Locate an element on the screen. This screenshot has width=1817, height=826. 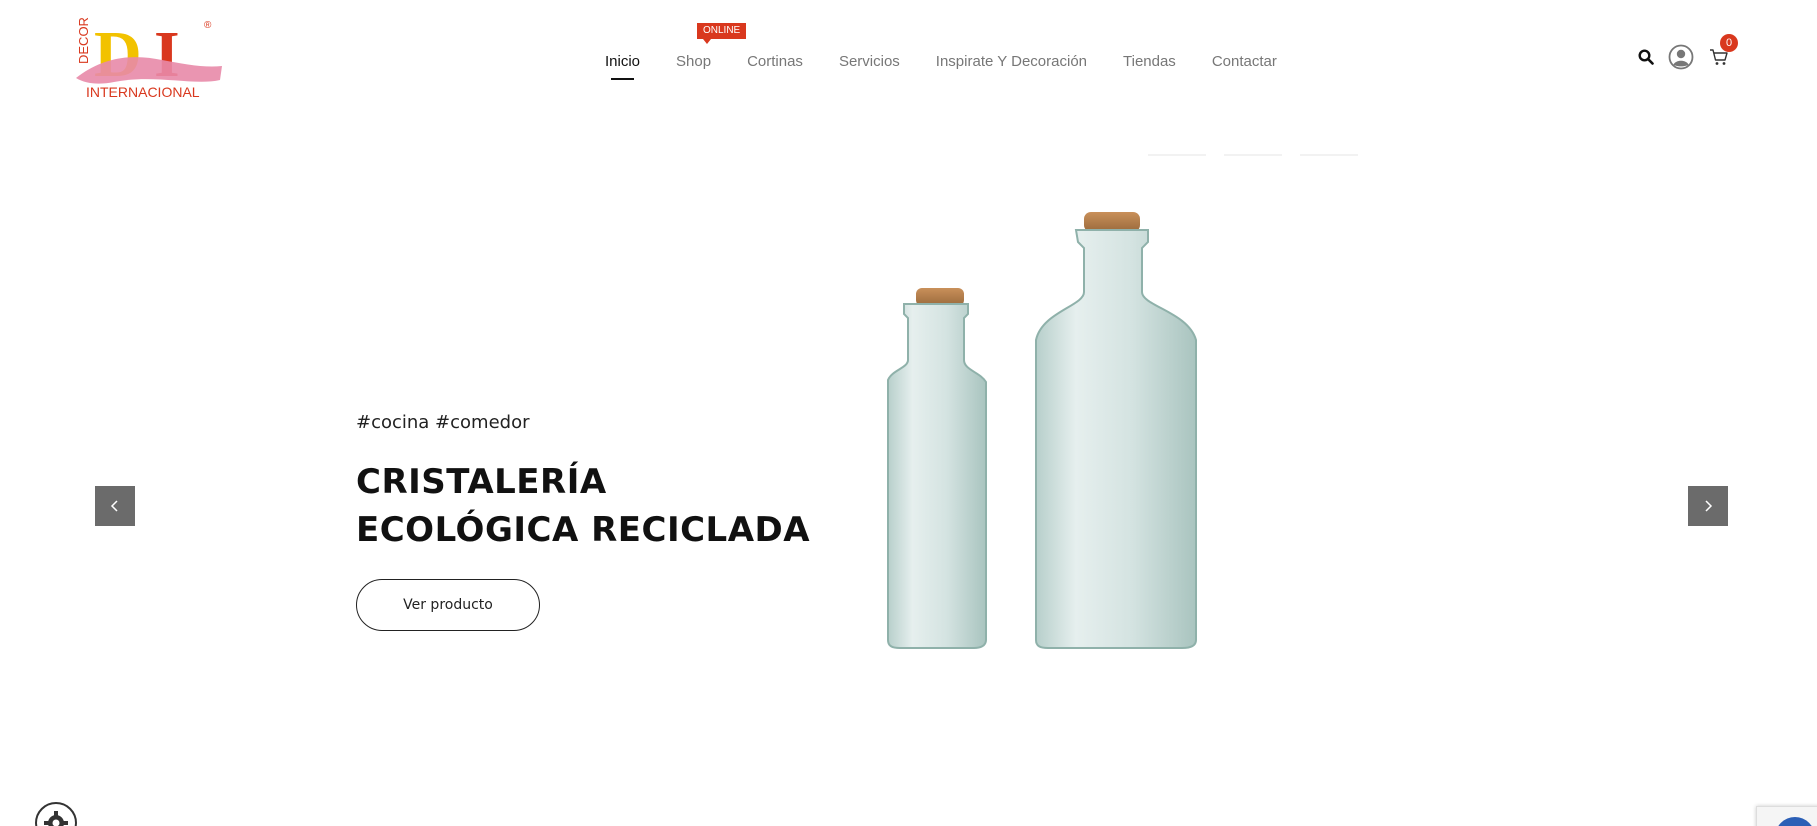
hero-tags: #cocina #comedor is located at coordinates (443, 422).